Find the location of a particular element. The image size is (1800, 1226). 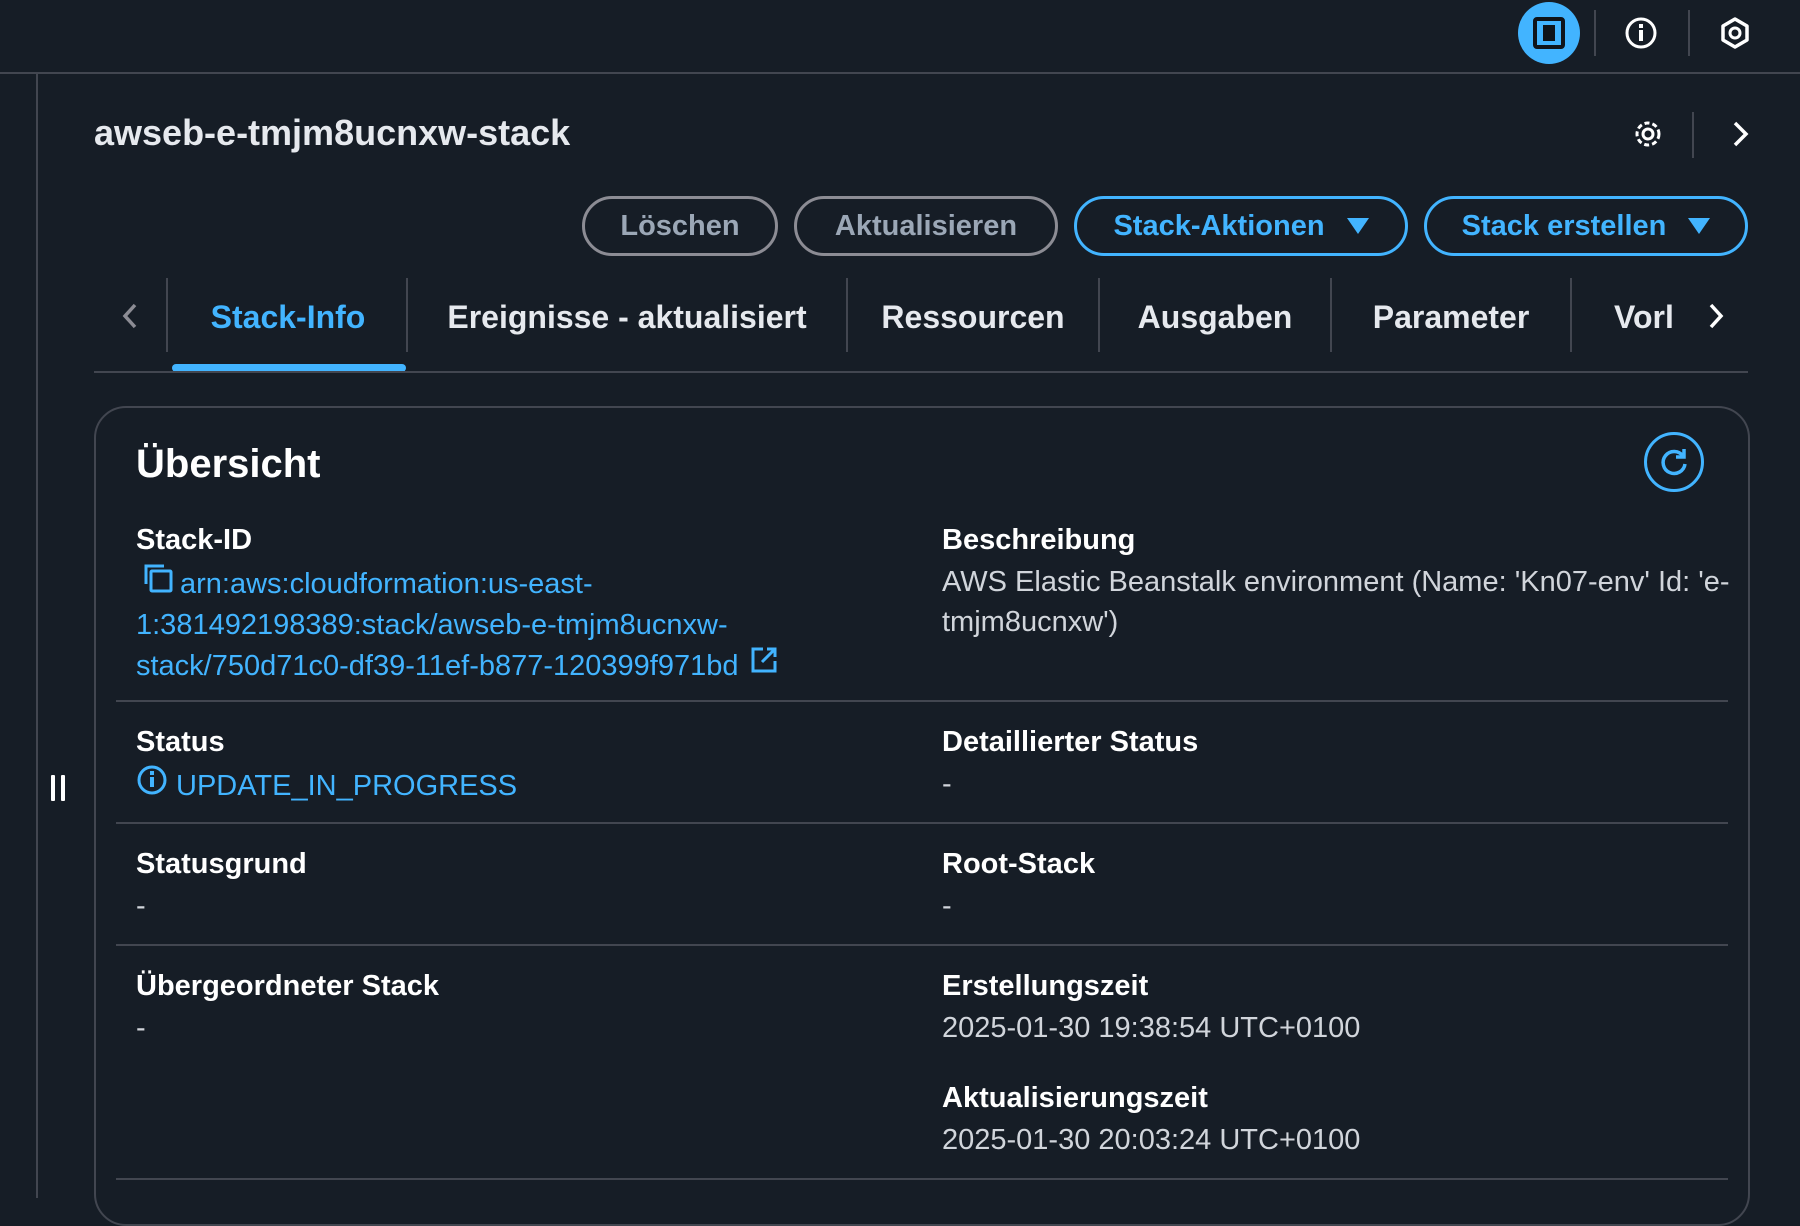

status-value: UPDATE_IN_PROGRESS is located at coordinates (326, 785).